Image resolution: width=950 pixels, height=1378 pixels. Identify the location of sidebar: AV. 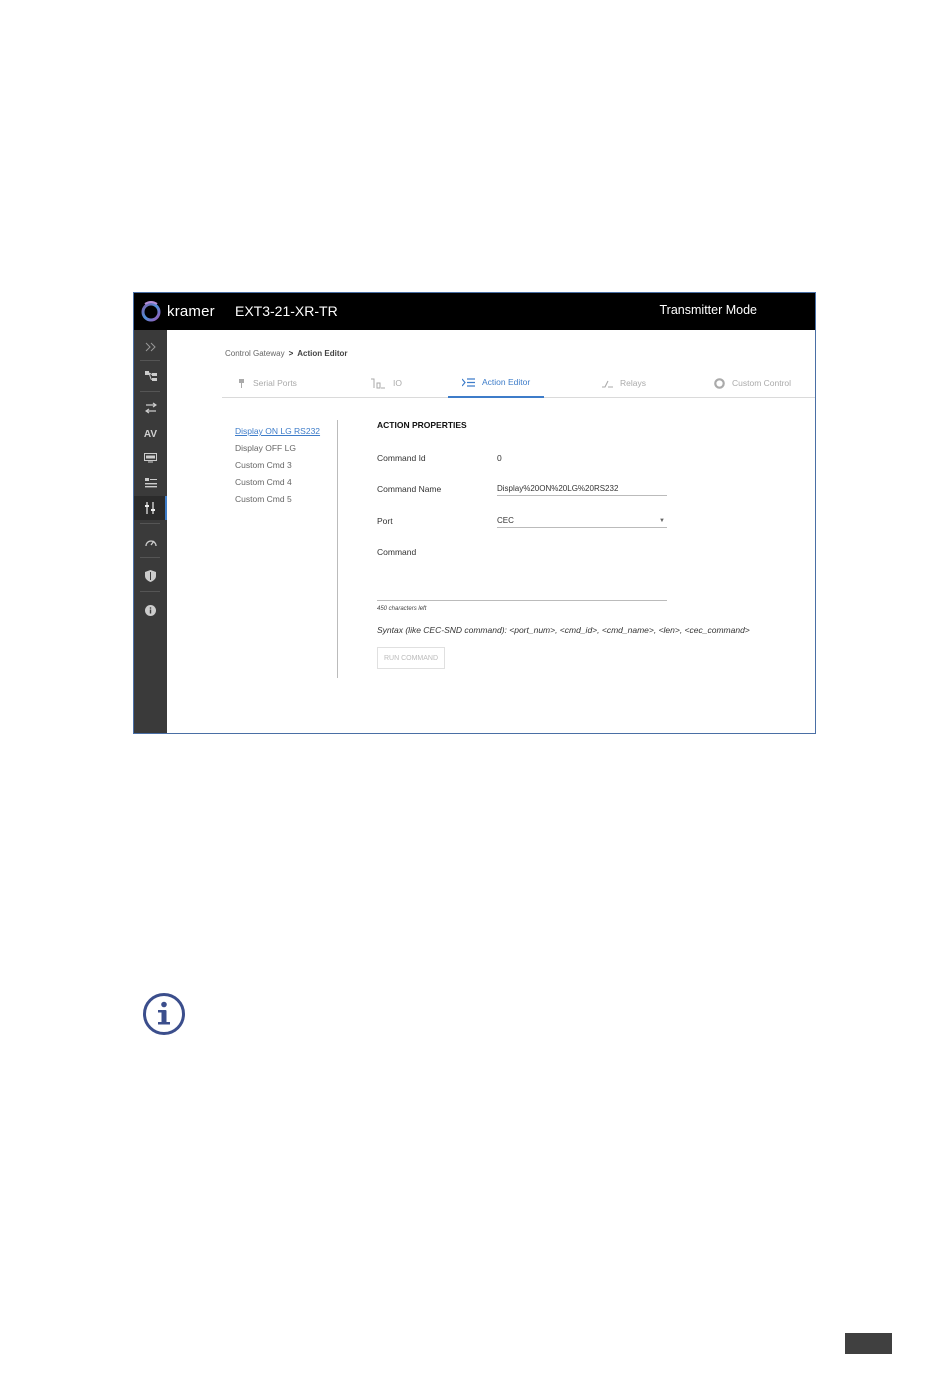
(150, 531).